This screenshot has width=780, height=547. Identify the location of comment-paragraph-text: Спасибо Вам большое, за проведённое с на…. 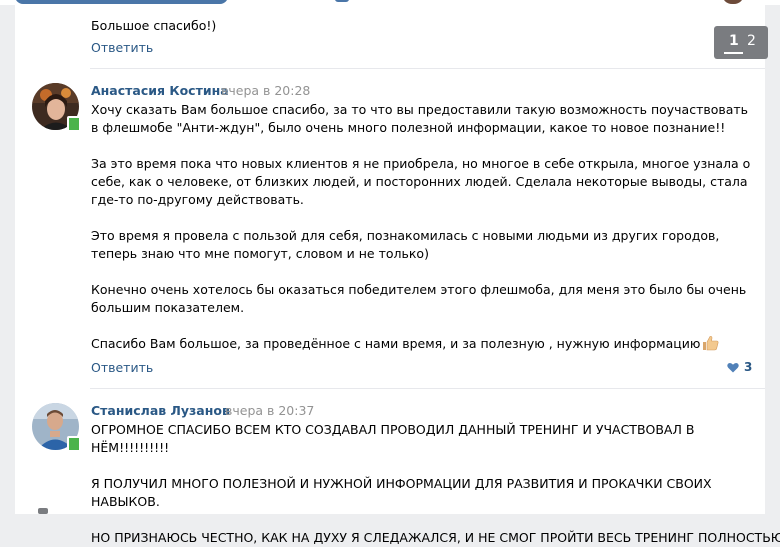
(396, 343).